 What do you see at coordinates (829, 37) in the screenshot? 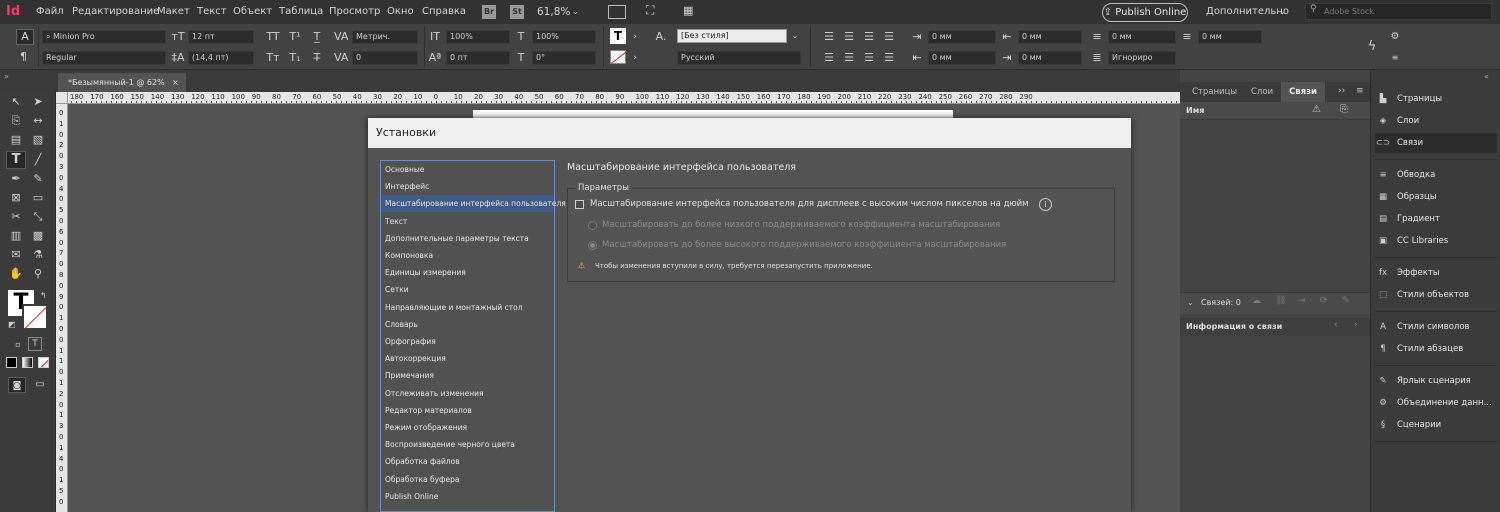
I see `align-left-icon: ☰` at bounding box center [829, 37].